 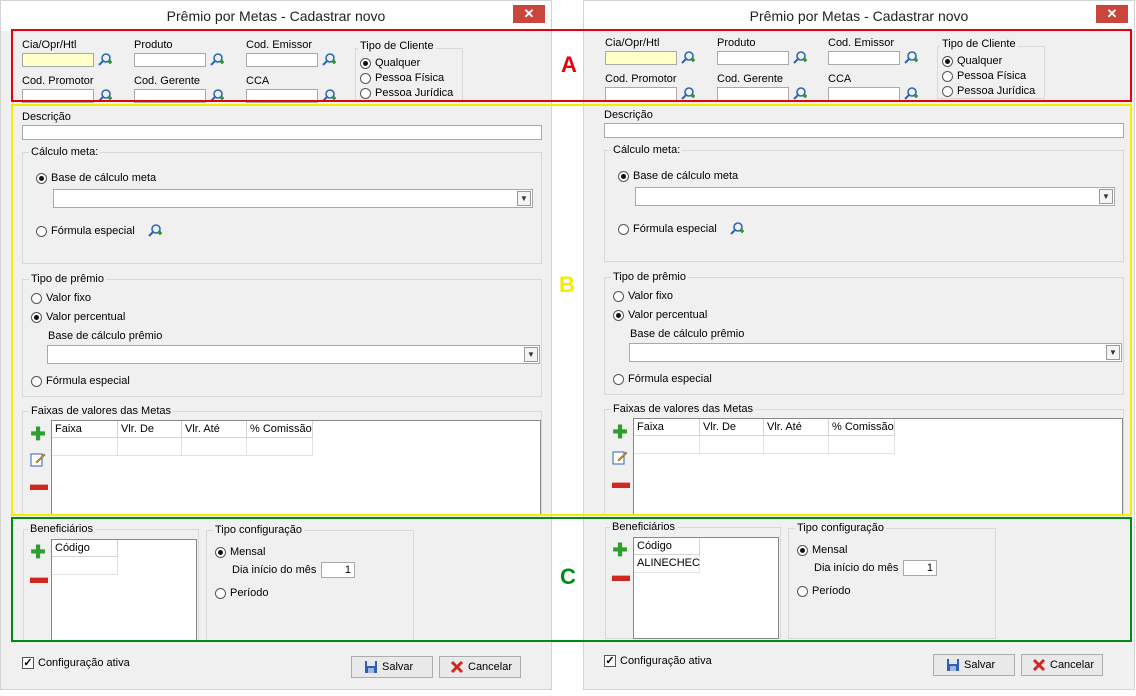 I want to click on annotation-label-c: C, so click(x=568, y=576).